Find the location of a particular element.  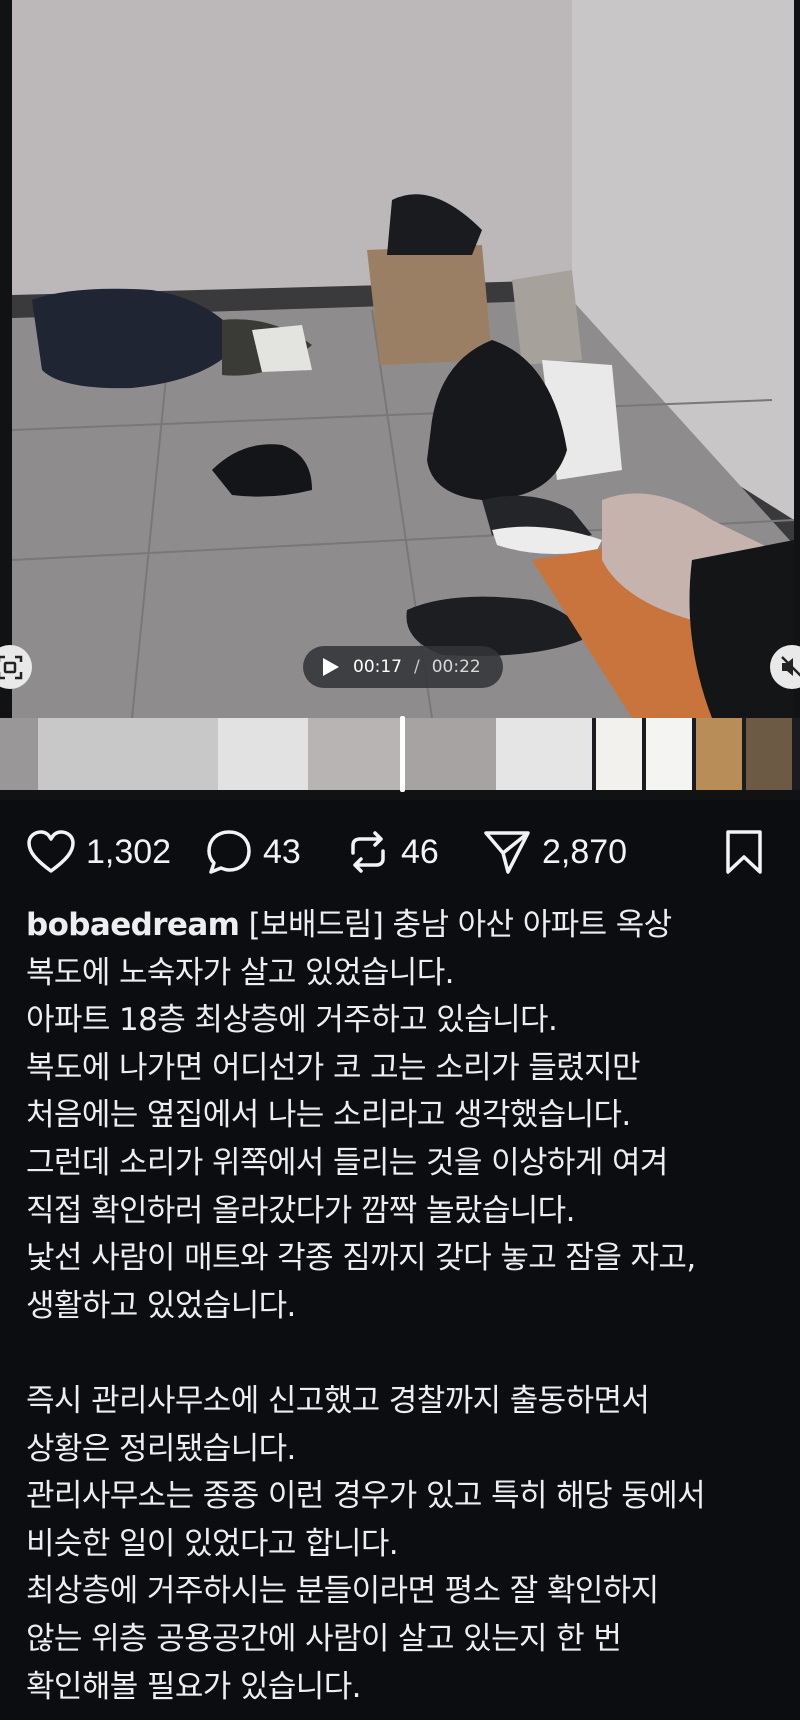

comment-count: 43 is located at coordinates (282, 851).